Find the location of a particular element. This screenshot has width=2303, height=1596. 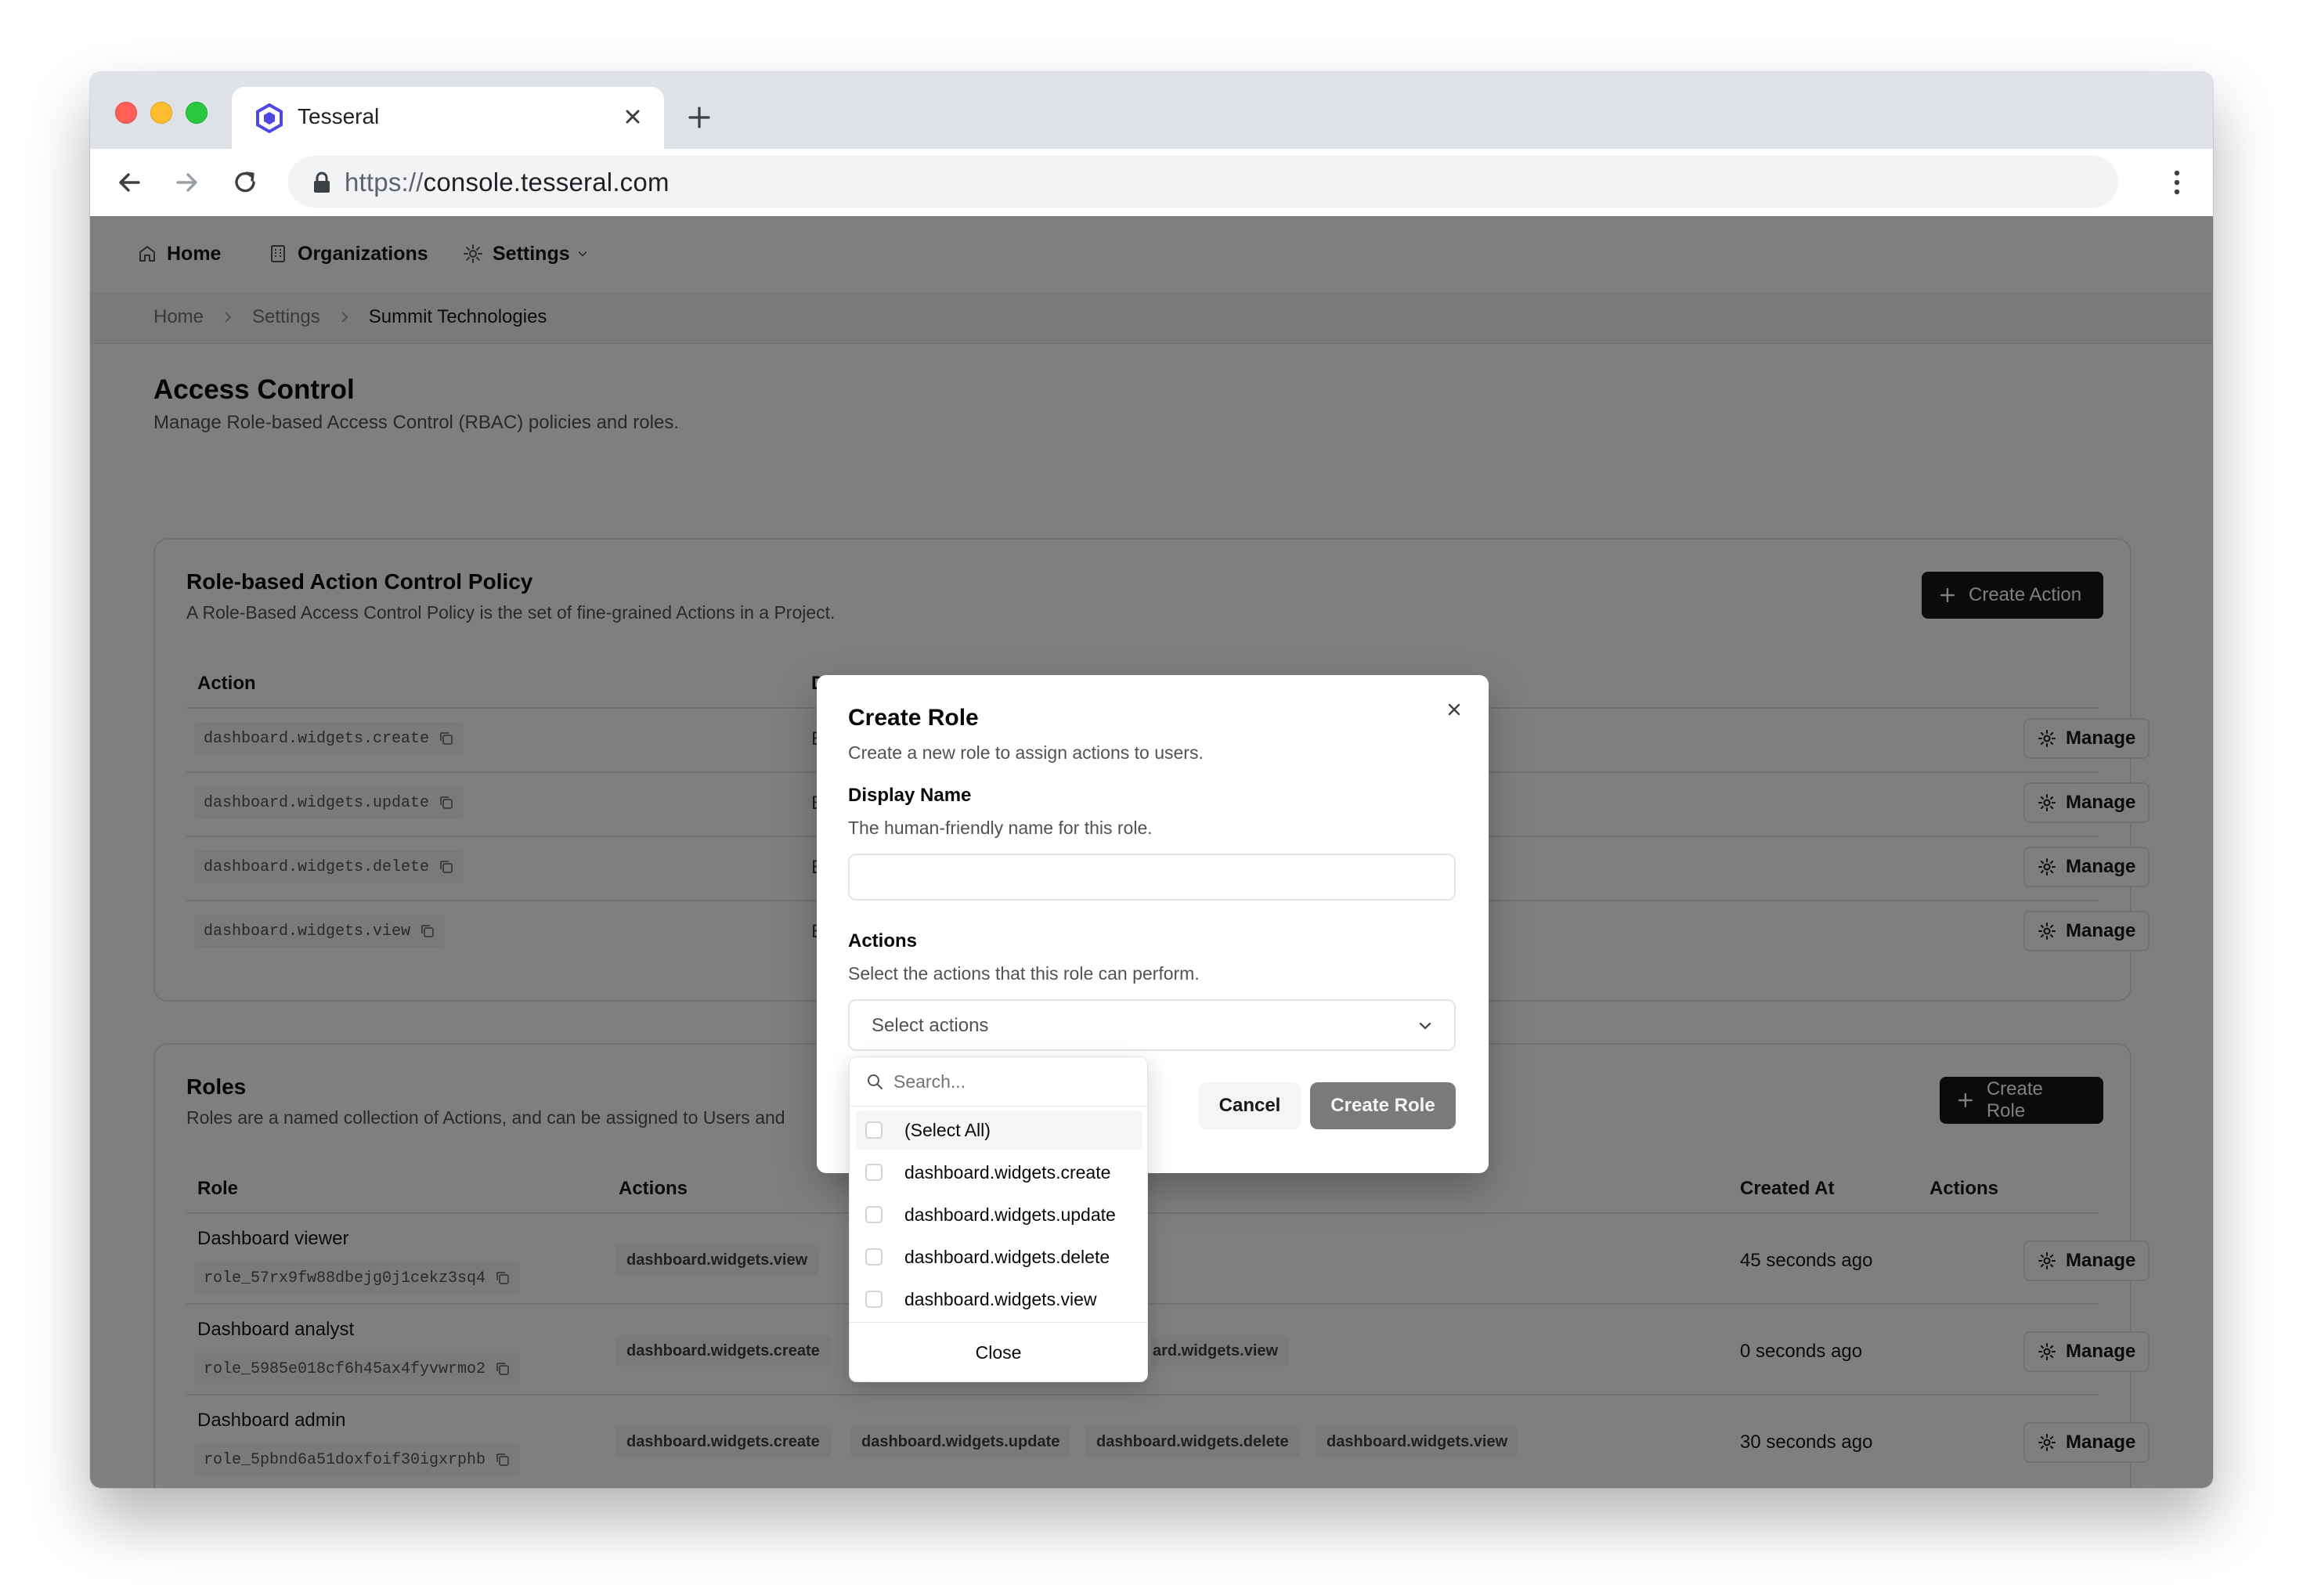

tesseral-logo-icon is located at coordinates (269, 119).